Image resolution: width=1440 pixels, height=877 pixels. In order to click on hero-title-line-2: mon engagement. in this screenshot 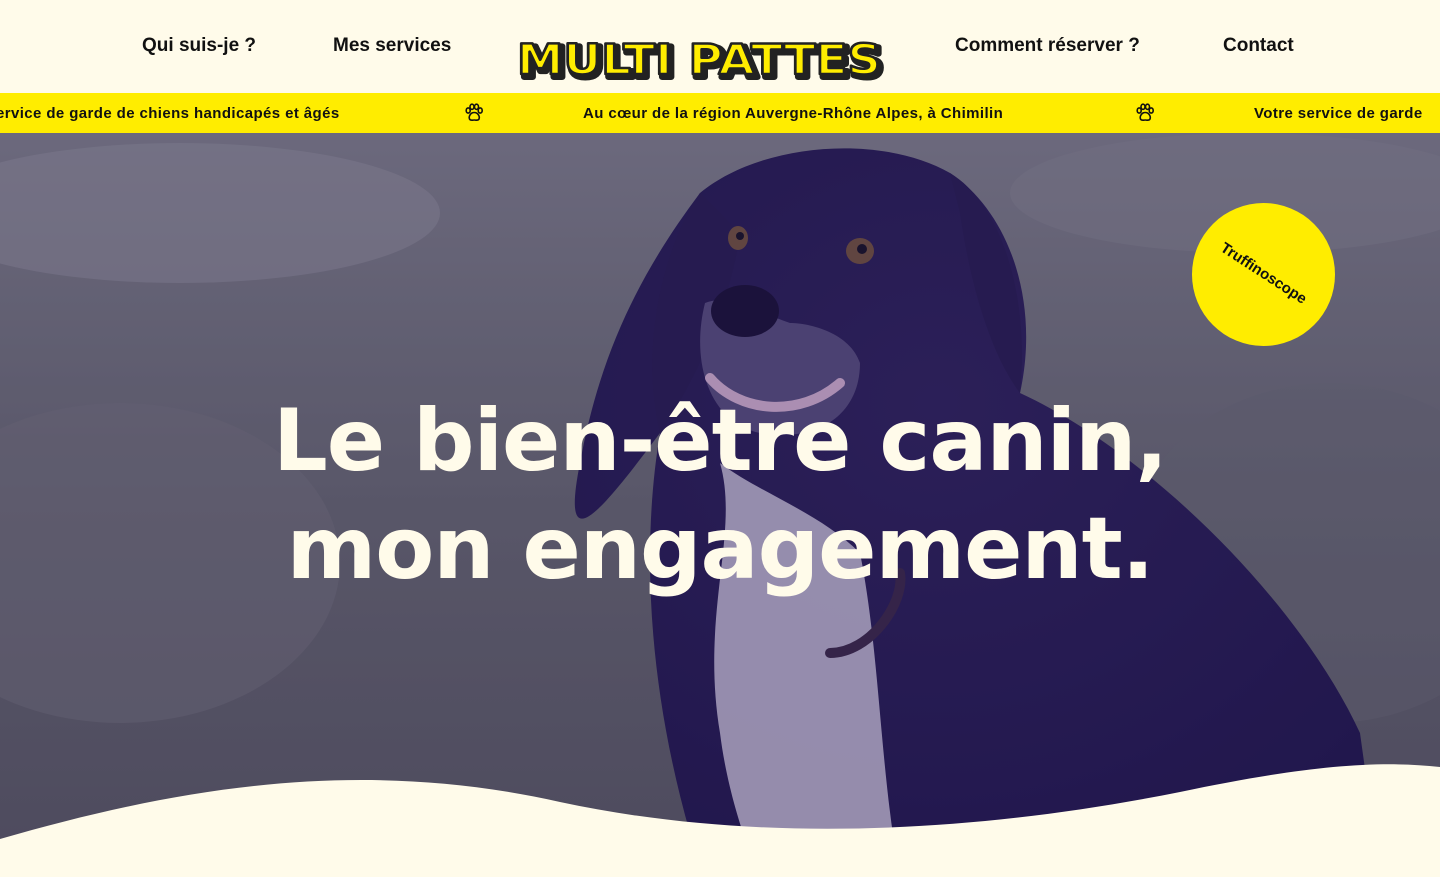, I will do `click(720, 549)`.